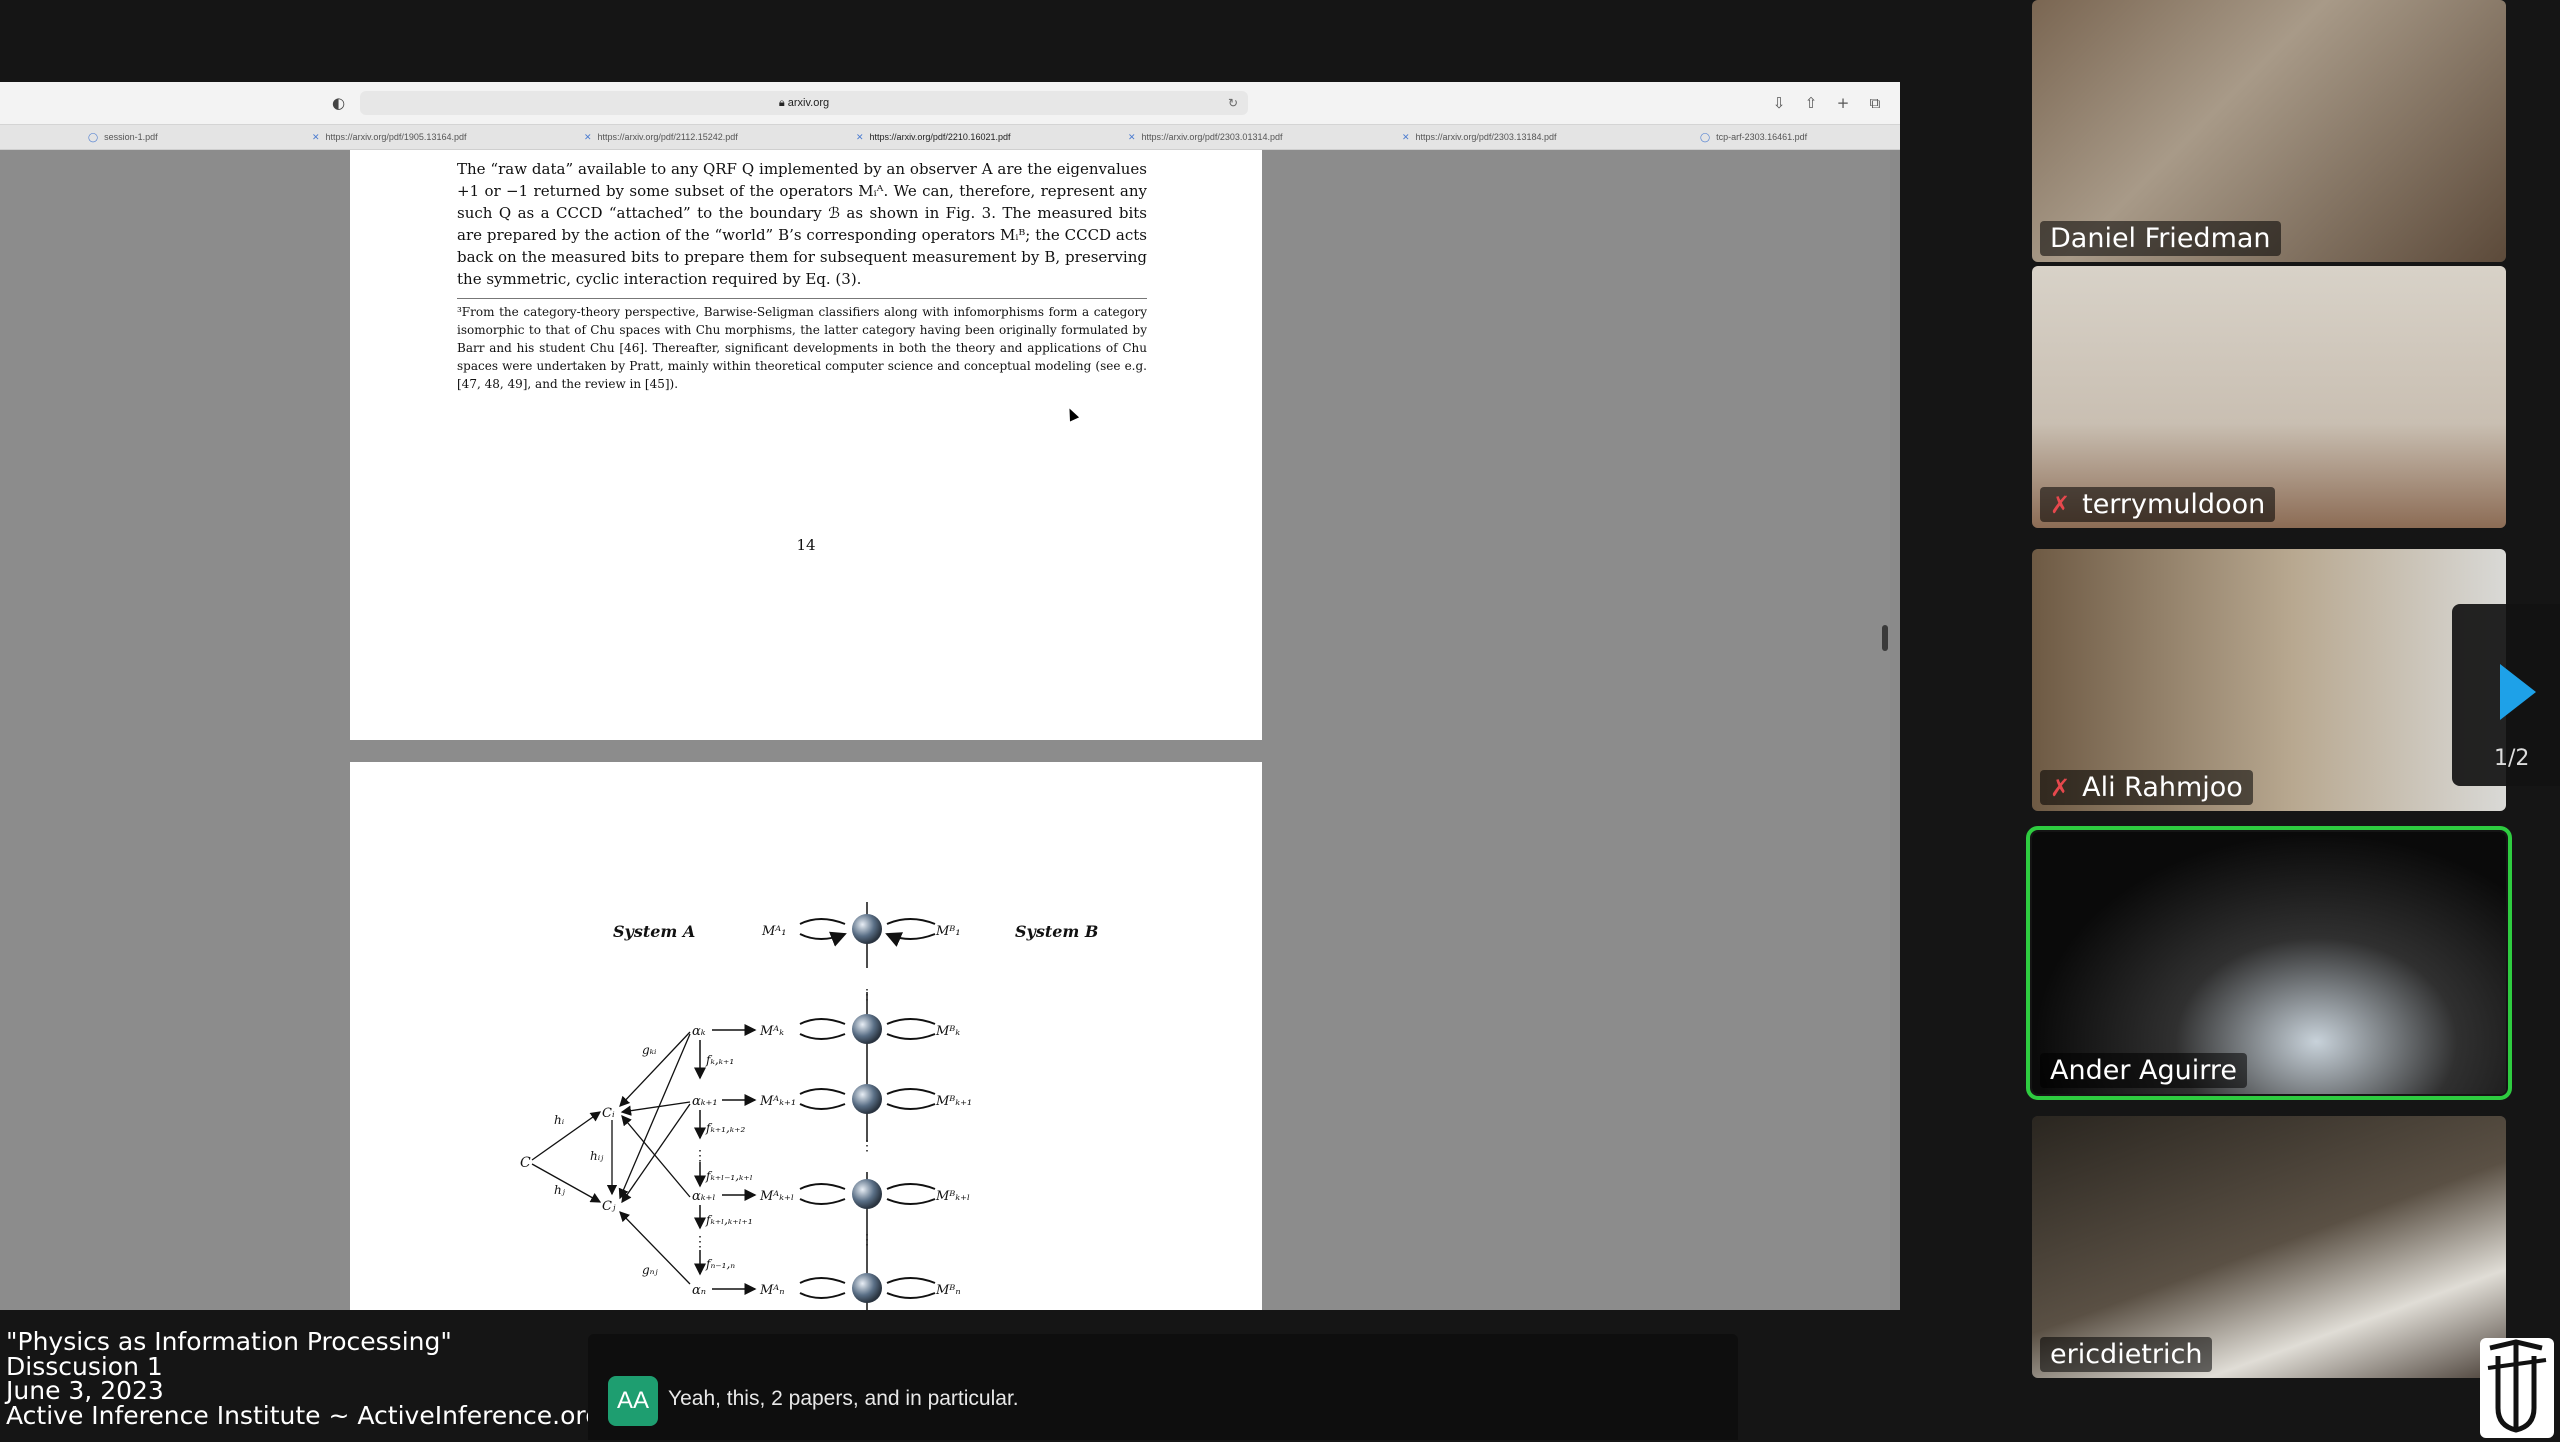 The image size is (2560, 1442). Describe the element at coordinates (229, 1341) in the screenshot. I see `stream-title: "Physics as Information Processing"` at that location.